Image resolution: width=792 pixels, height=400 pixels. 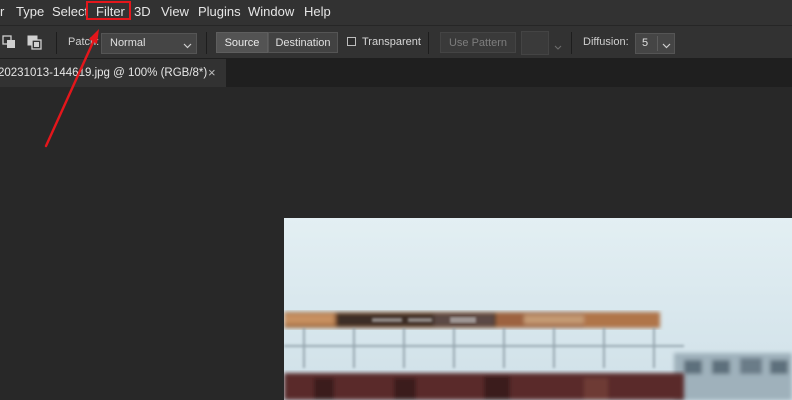 What do you see at coordinates (396, 73) in the screenshot?
I see `document-tab-bar: 20231013-144619.jpg @ 100% (RGB/8*) ×` at bounding box center [396, 73].